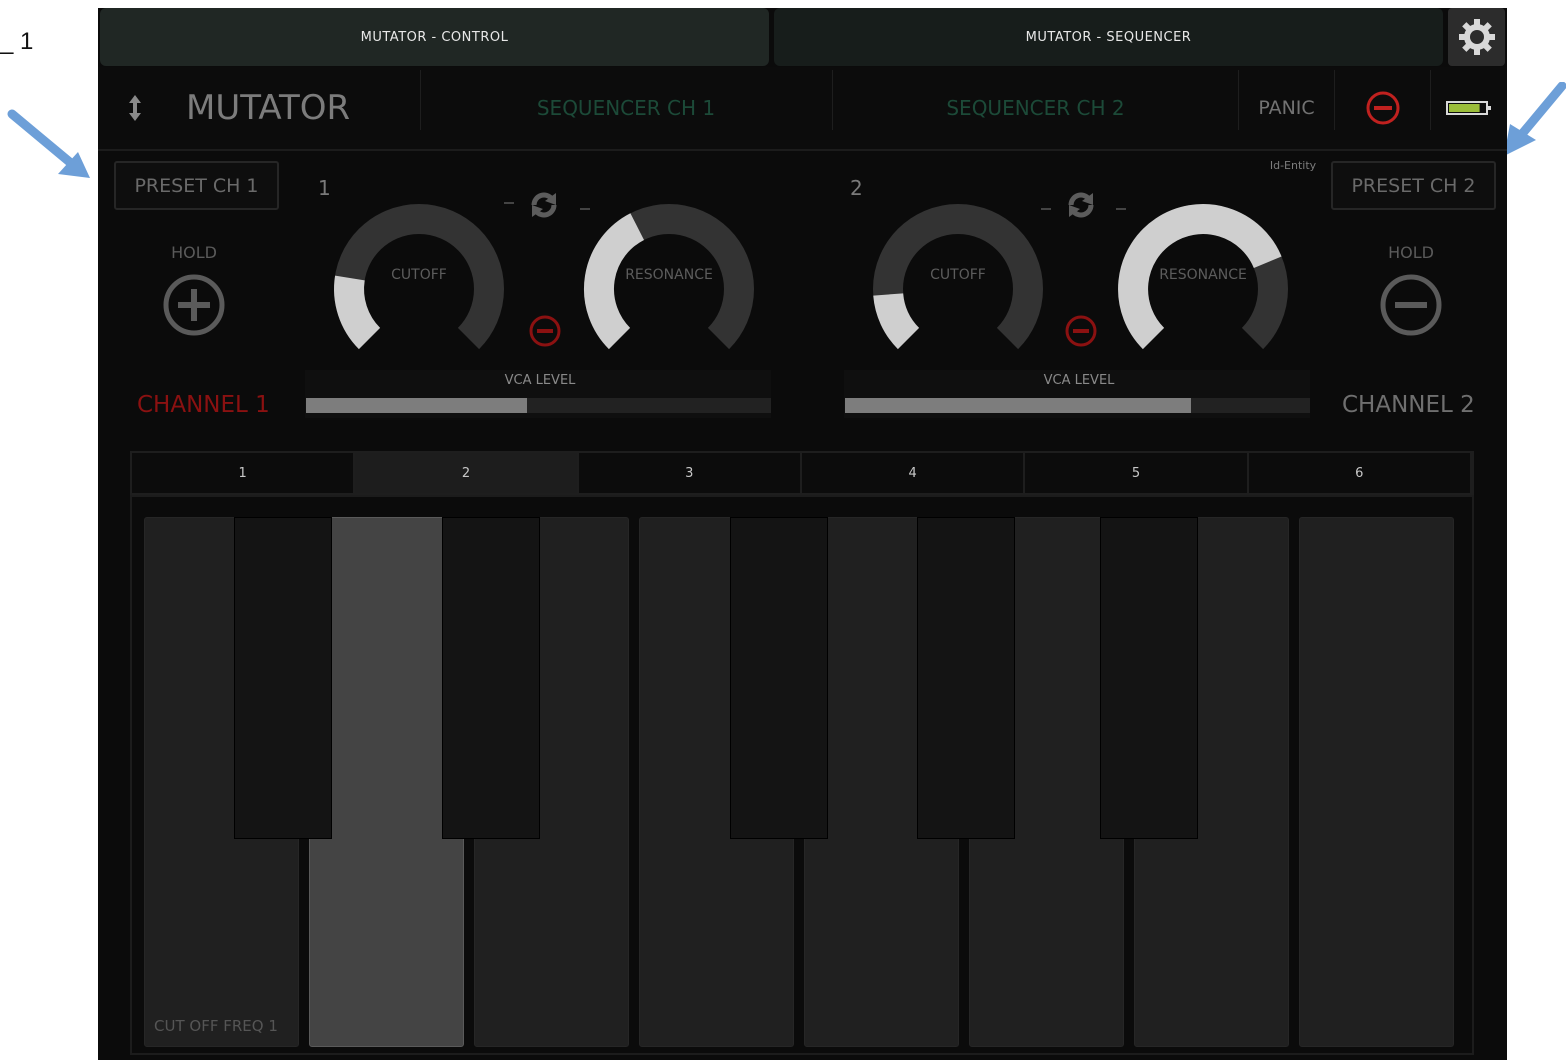 This screenshot has height=1060, width=1566. I want to click on vca-level-ch1-label: VCA LEVEL, so click(540, 380).